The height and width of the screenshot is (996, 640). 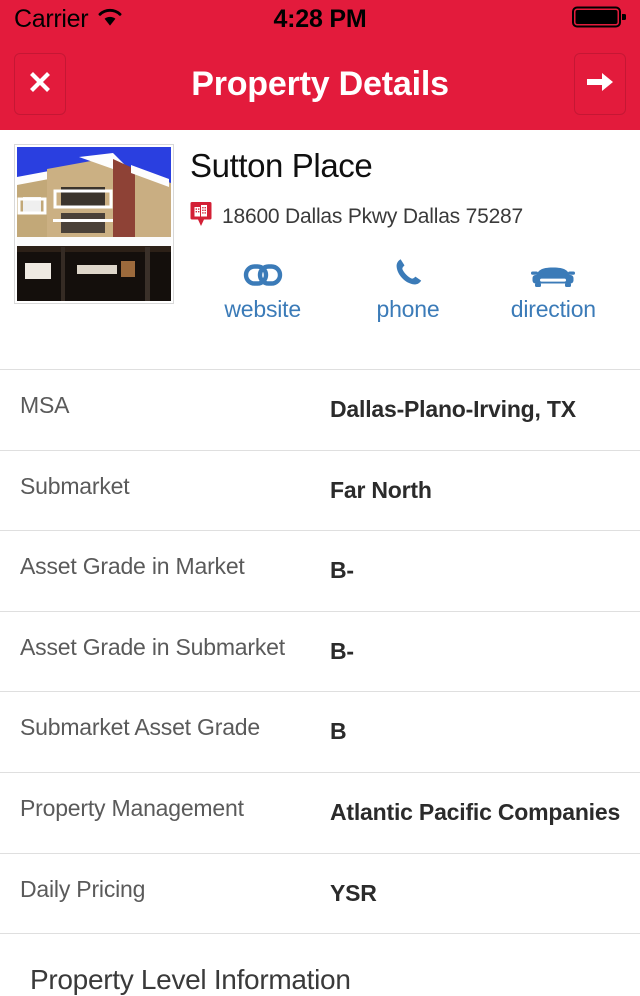 What do you see at coordinates (408, 272) in the screenshot?
I see `phone-icon` at bounding box center [408, 272].